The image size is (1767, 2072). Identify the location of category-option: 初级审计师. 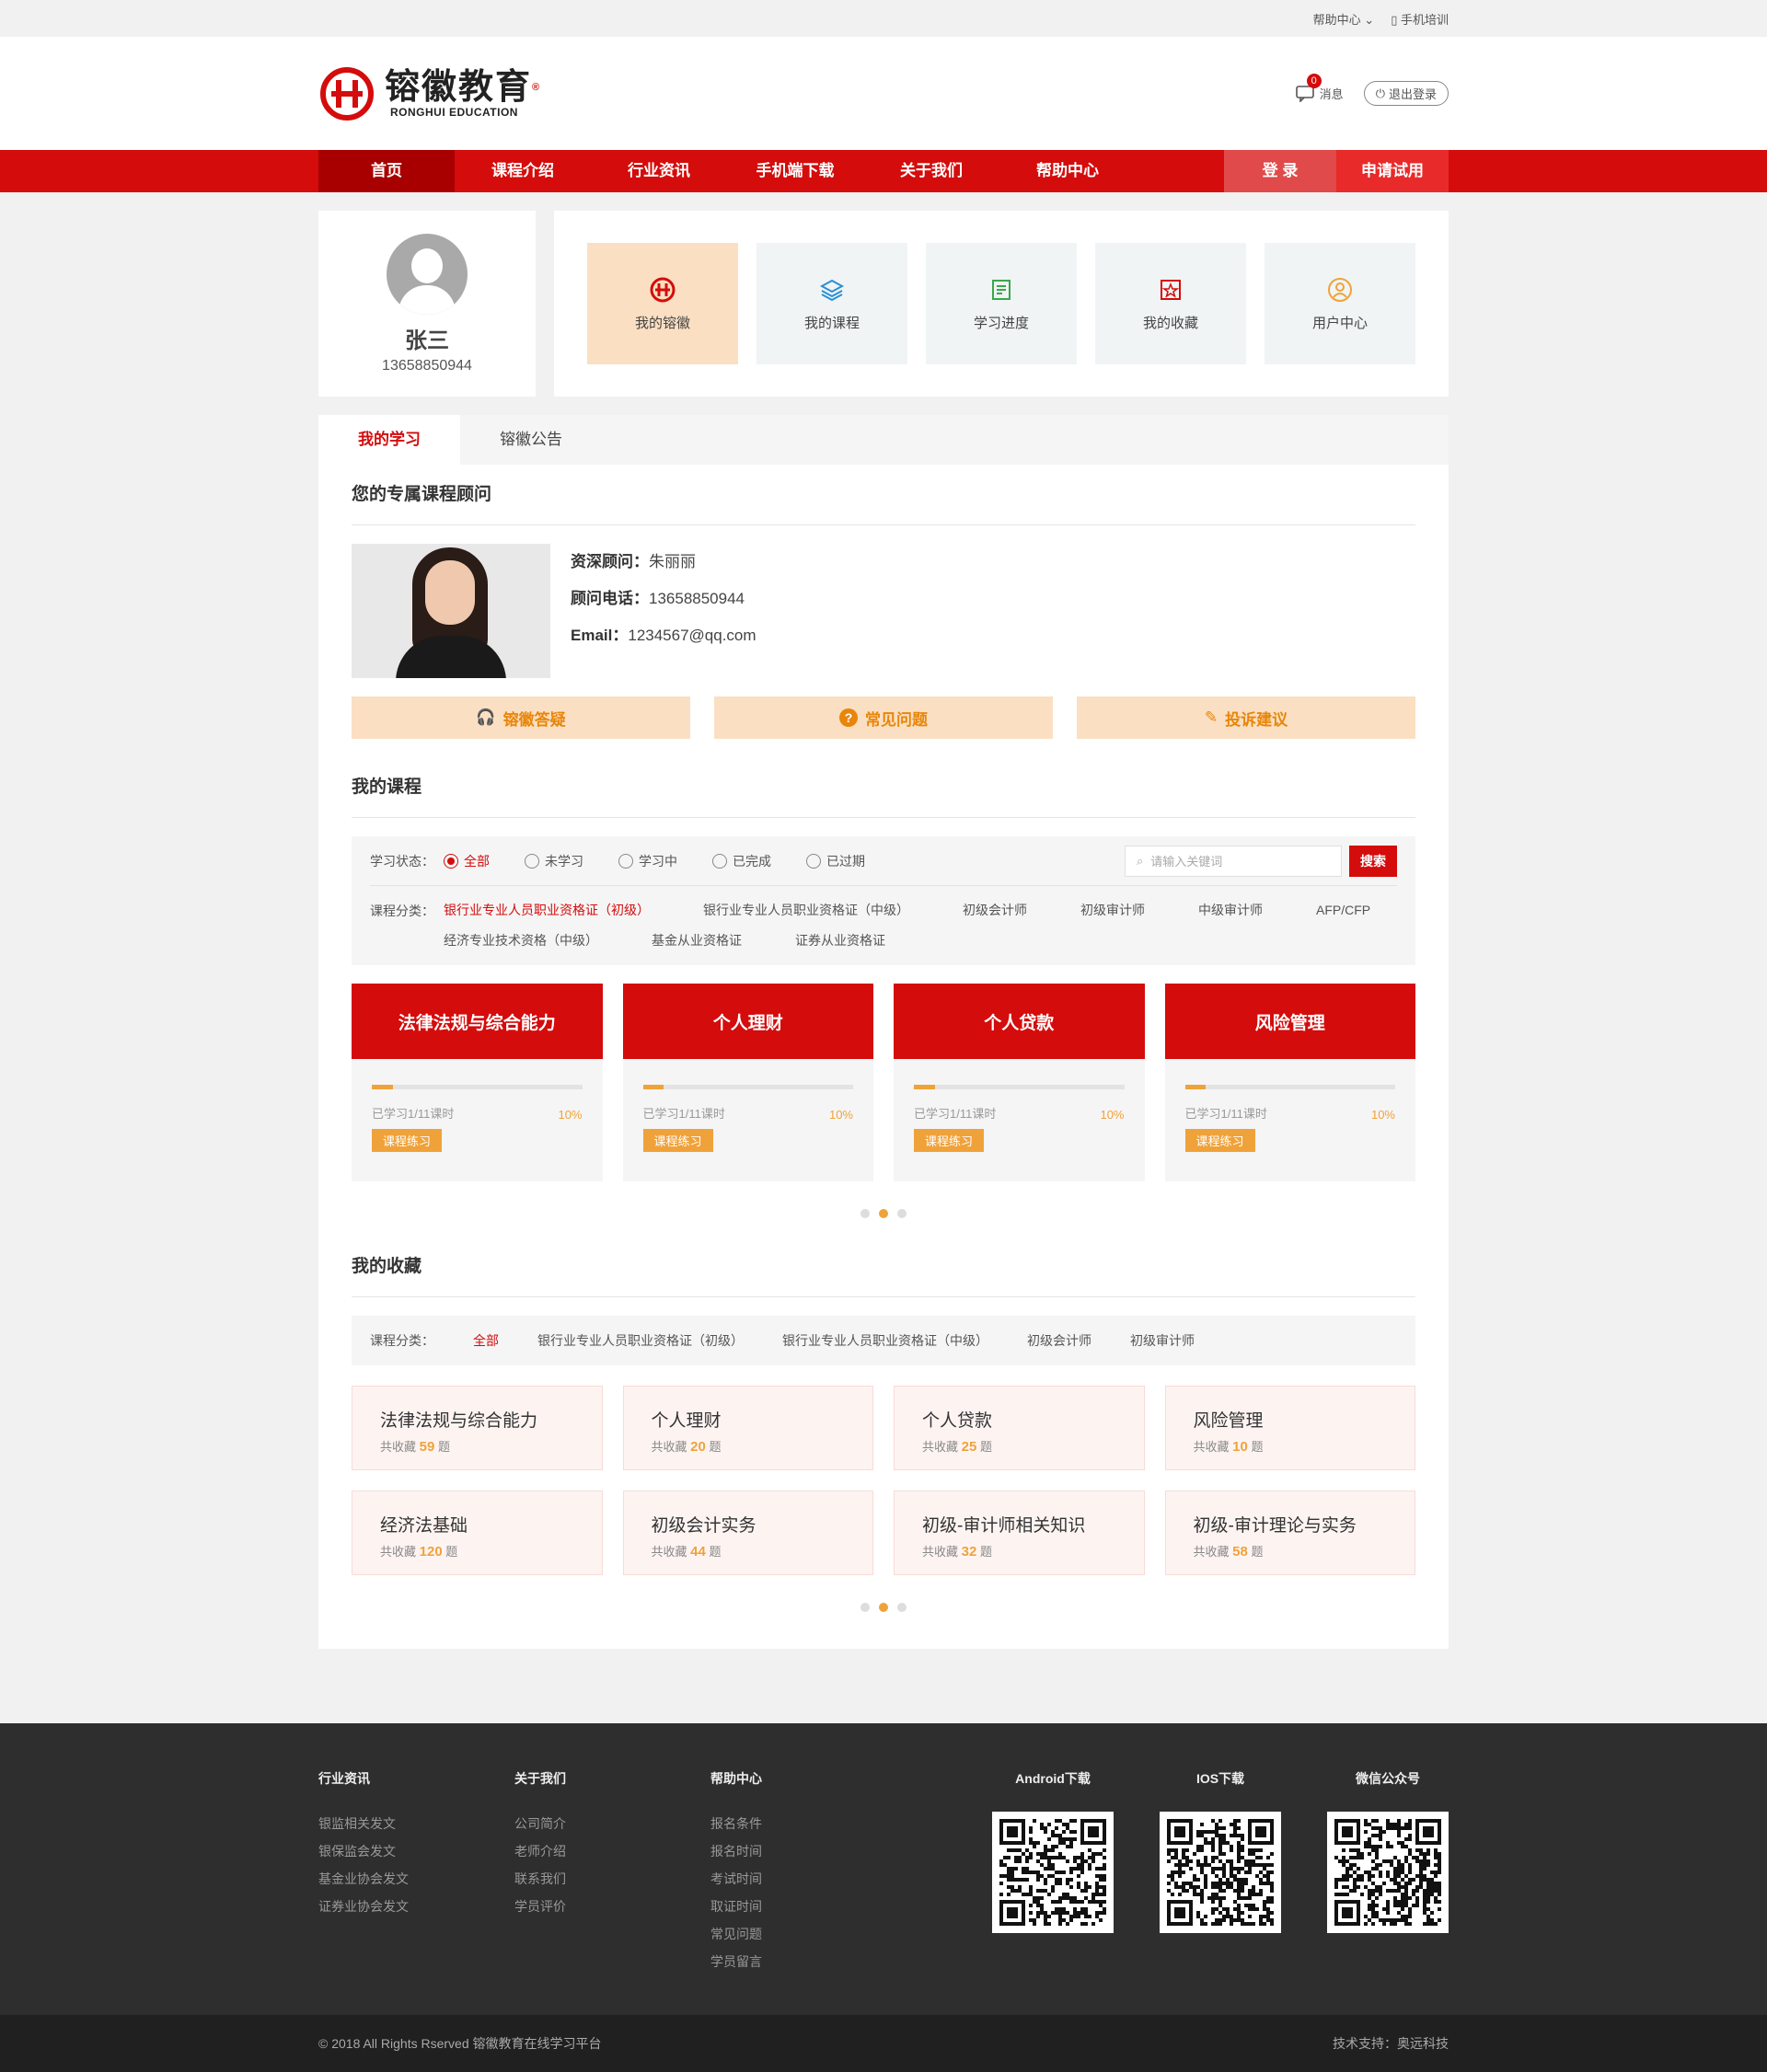
(1112, 910).